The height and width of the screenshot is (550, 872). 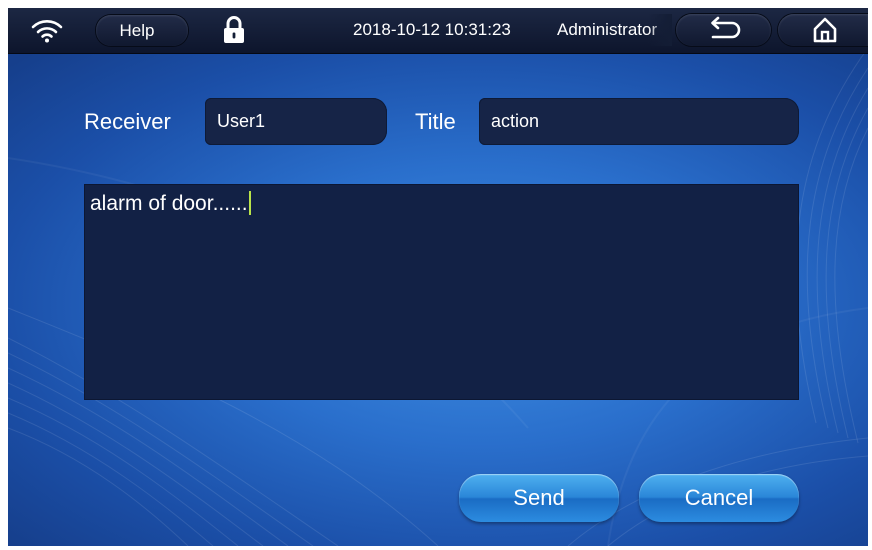 I want to click on datetime-display: 2018-10-12 10:31:23, so click(x=432, y=29).